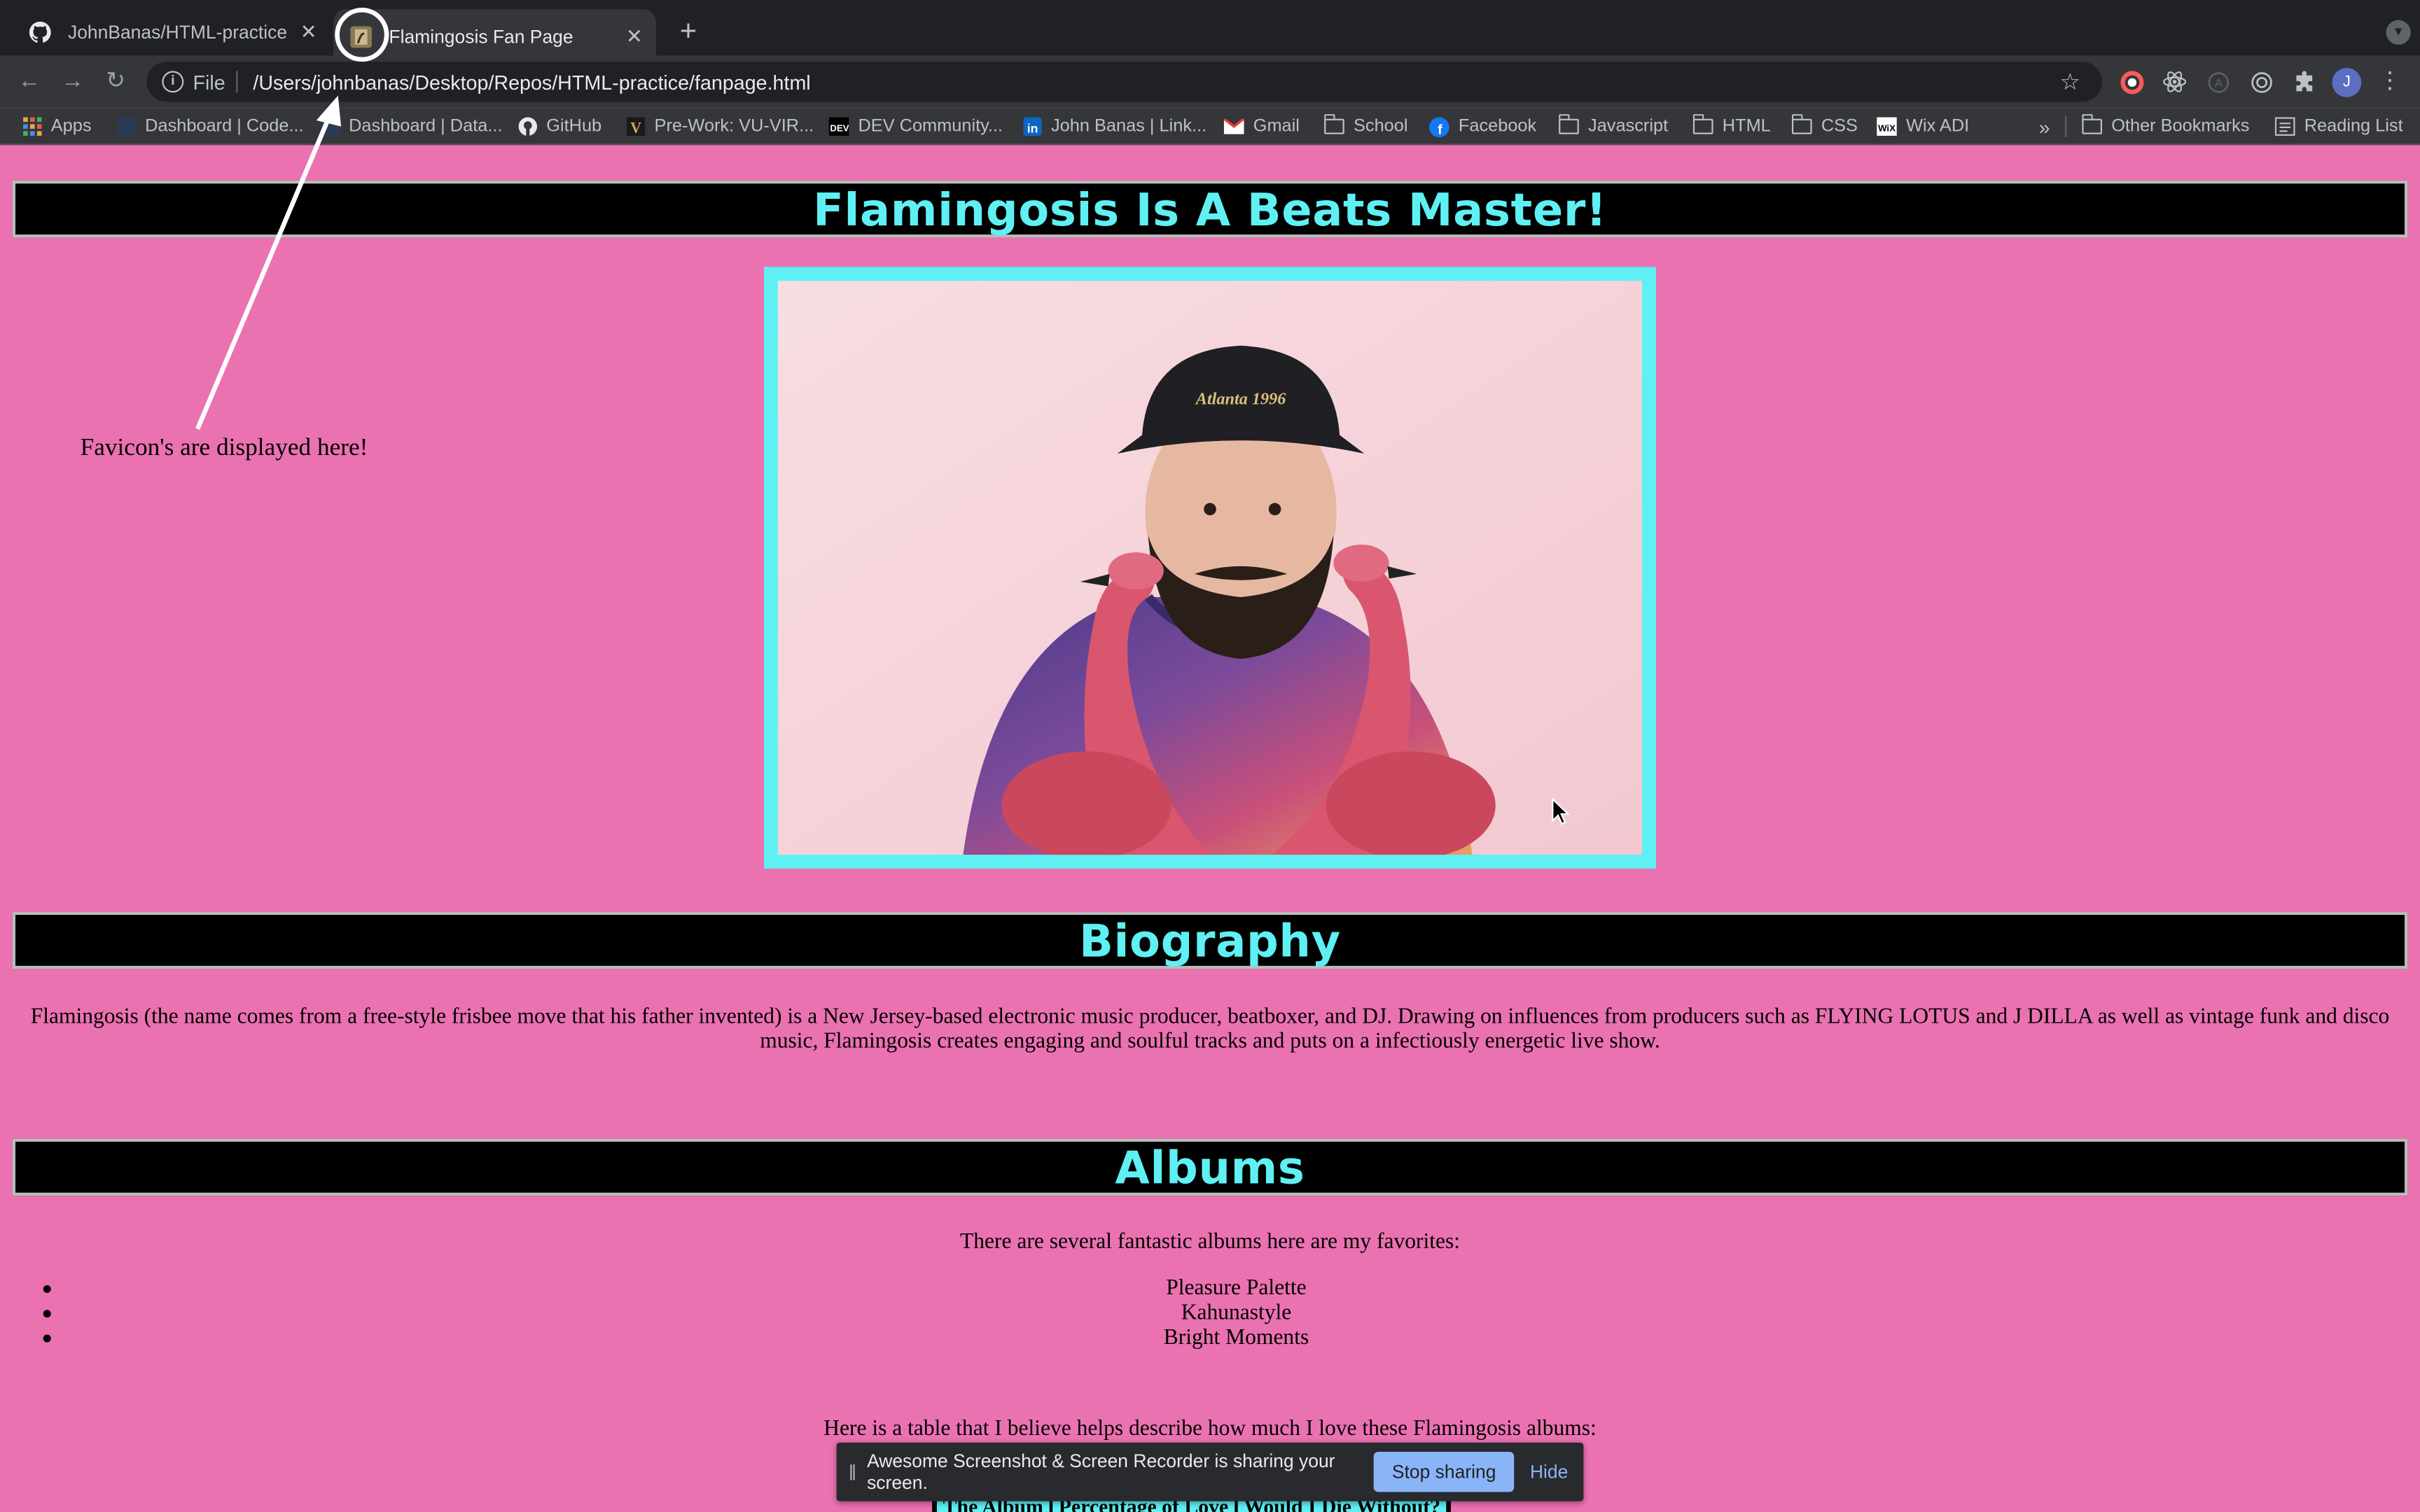 This screenshot has width=2420, height=1512. What do you see at coordinates (2304, 82) in the screenshot?
I see `extensions-puzzle-icon` at bounding box center [2304, 82].